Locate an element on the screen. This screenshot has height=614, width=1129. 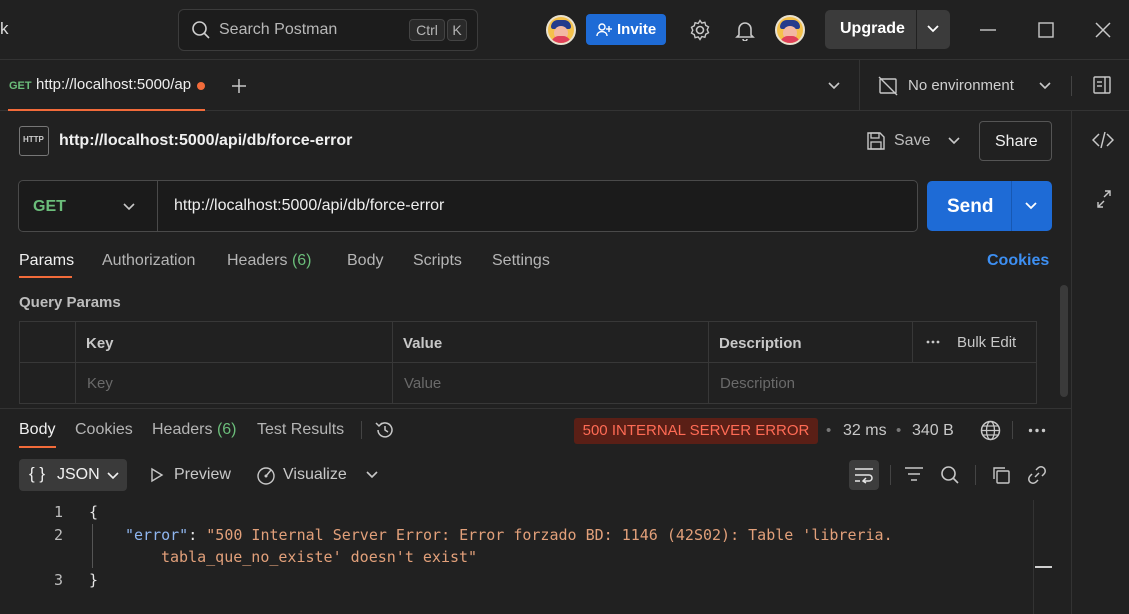
json-key: "error" is located at coordinates (157, 535).